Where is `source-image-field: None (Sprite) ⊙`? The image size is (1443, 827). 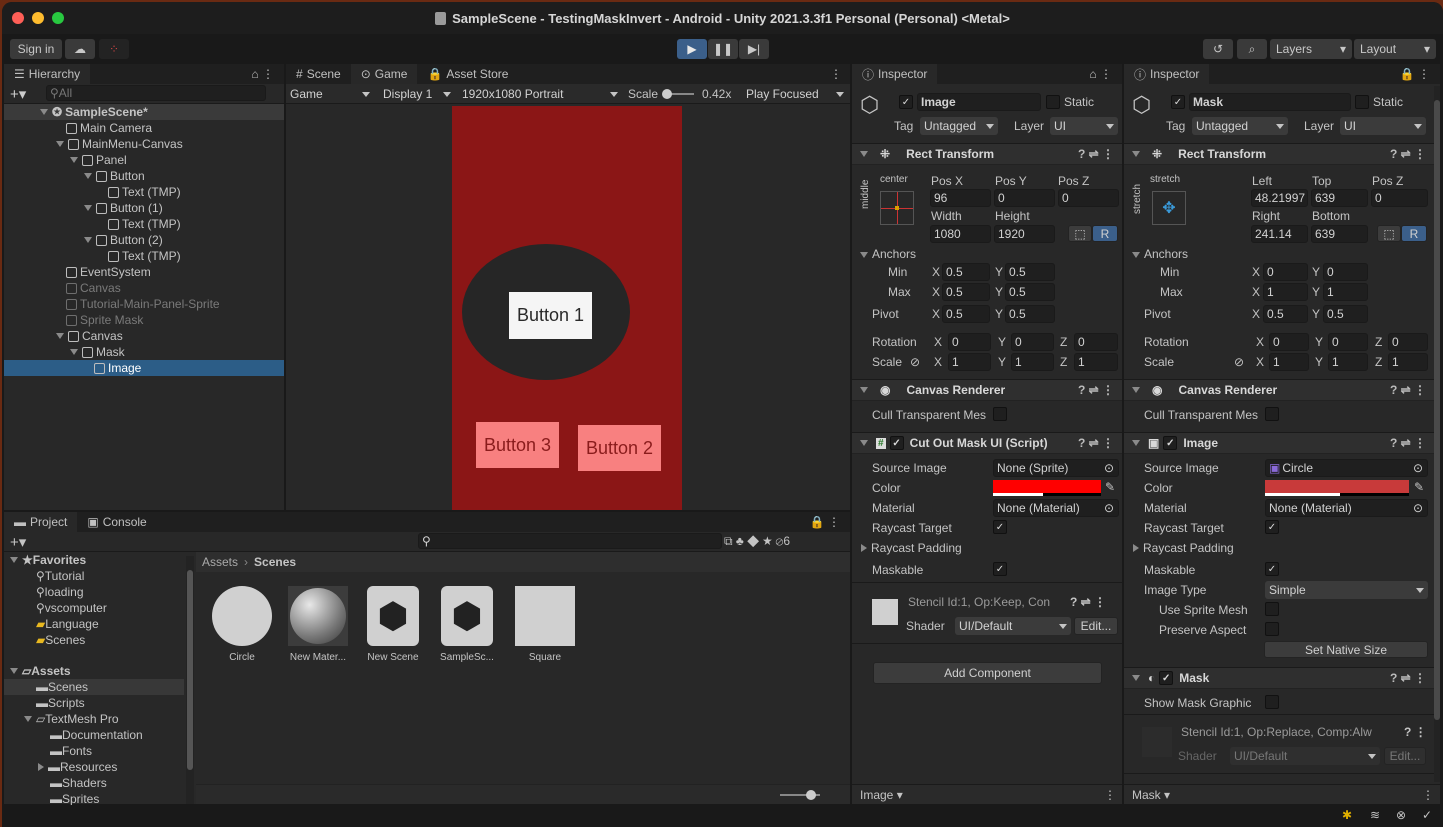 source-image-field: None (Sprite) ⊙ is located at coordinates (1056, 468).